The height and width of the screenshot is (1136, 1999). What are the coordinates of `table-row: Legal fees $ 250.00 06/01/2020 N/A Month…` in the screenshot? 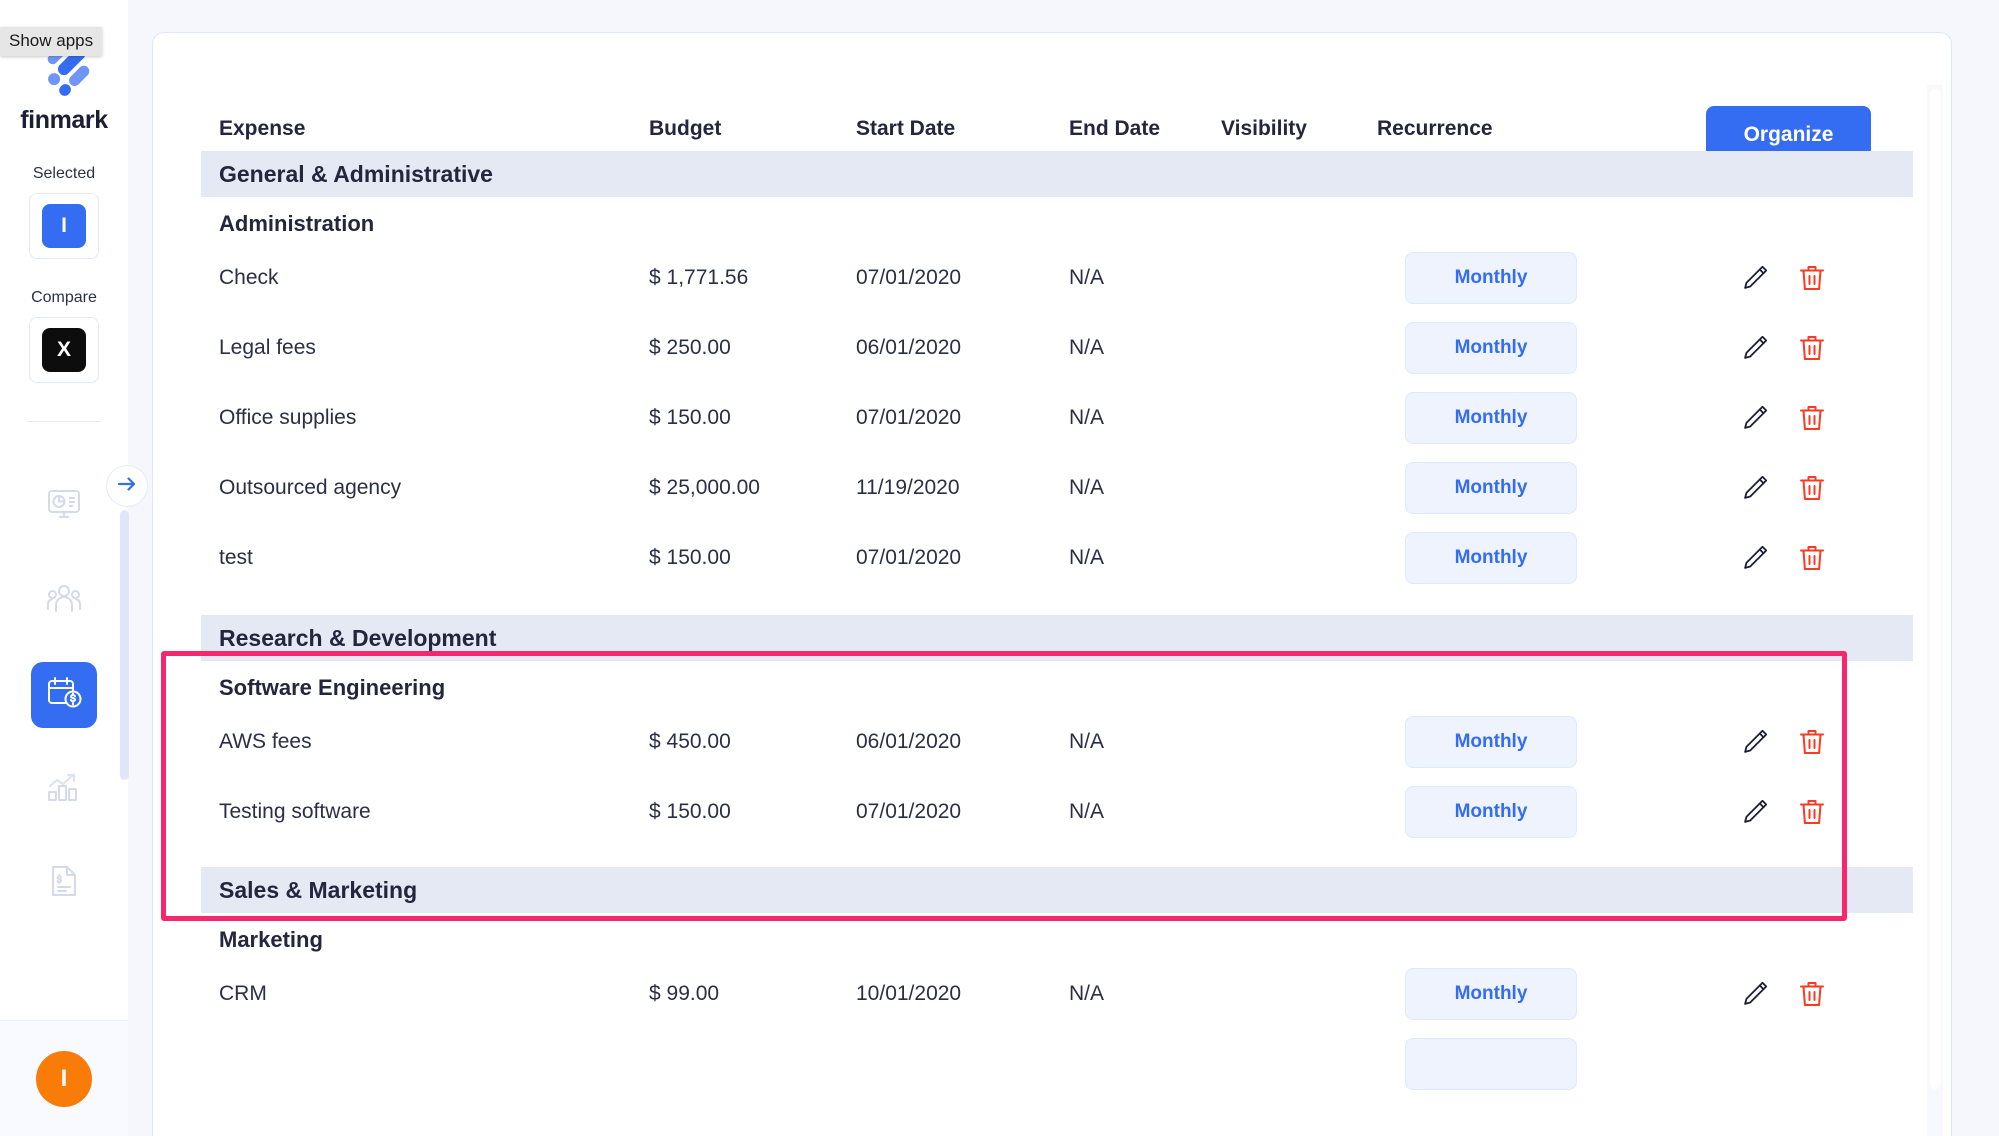 It's located at (1057, 348).